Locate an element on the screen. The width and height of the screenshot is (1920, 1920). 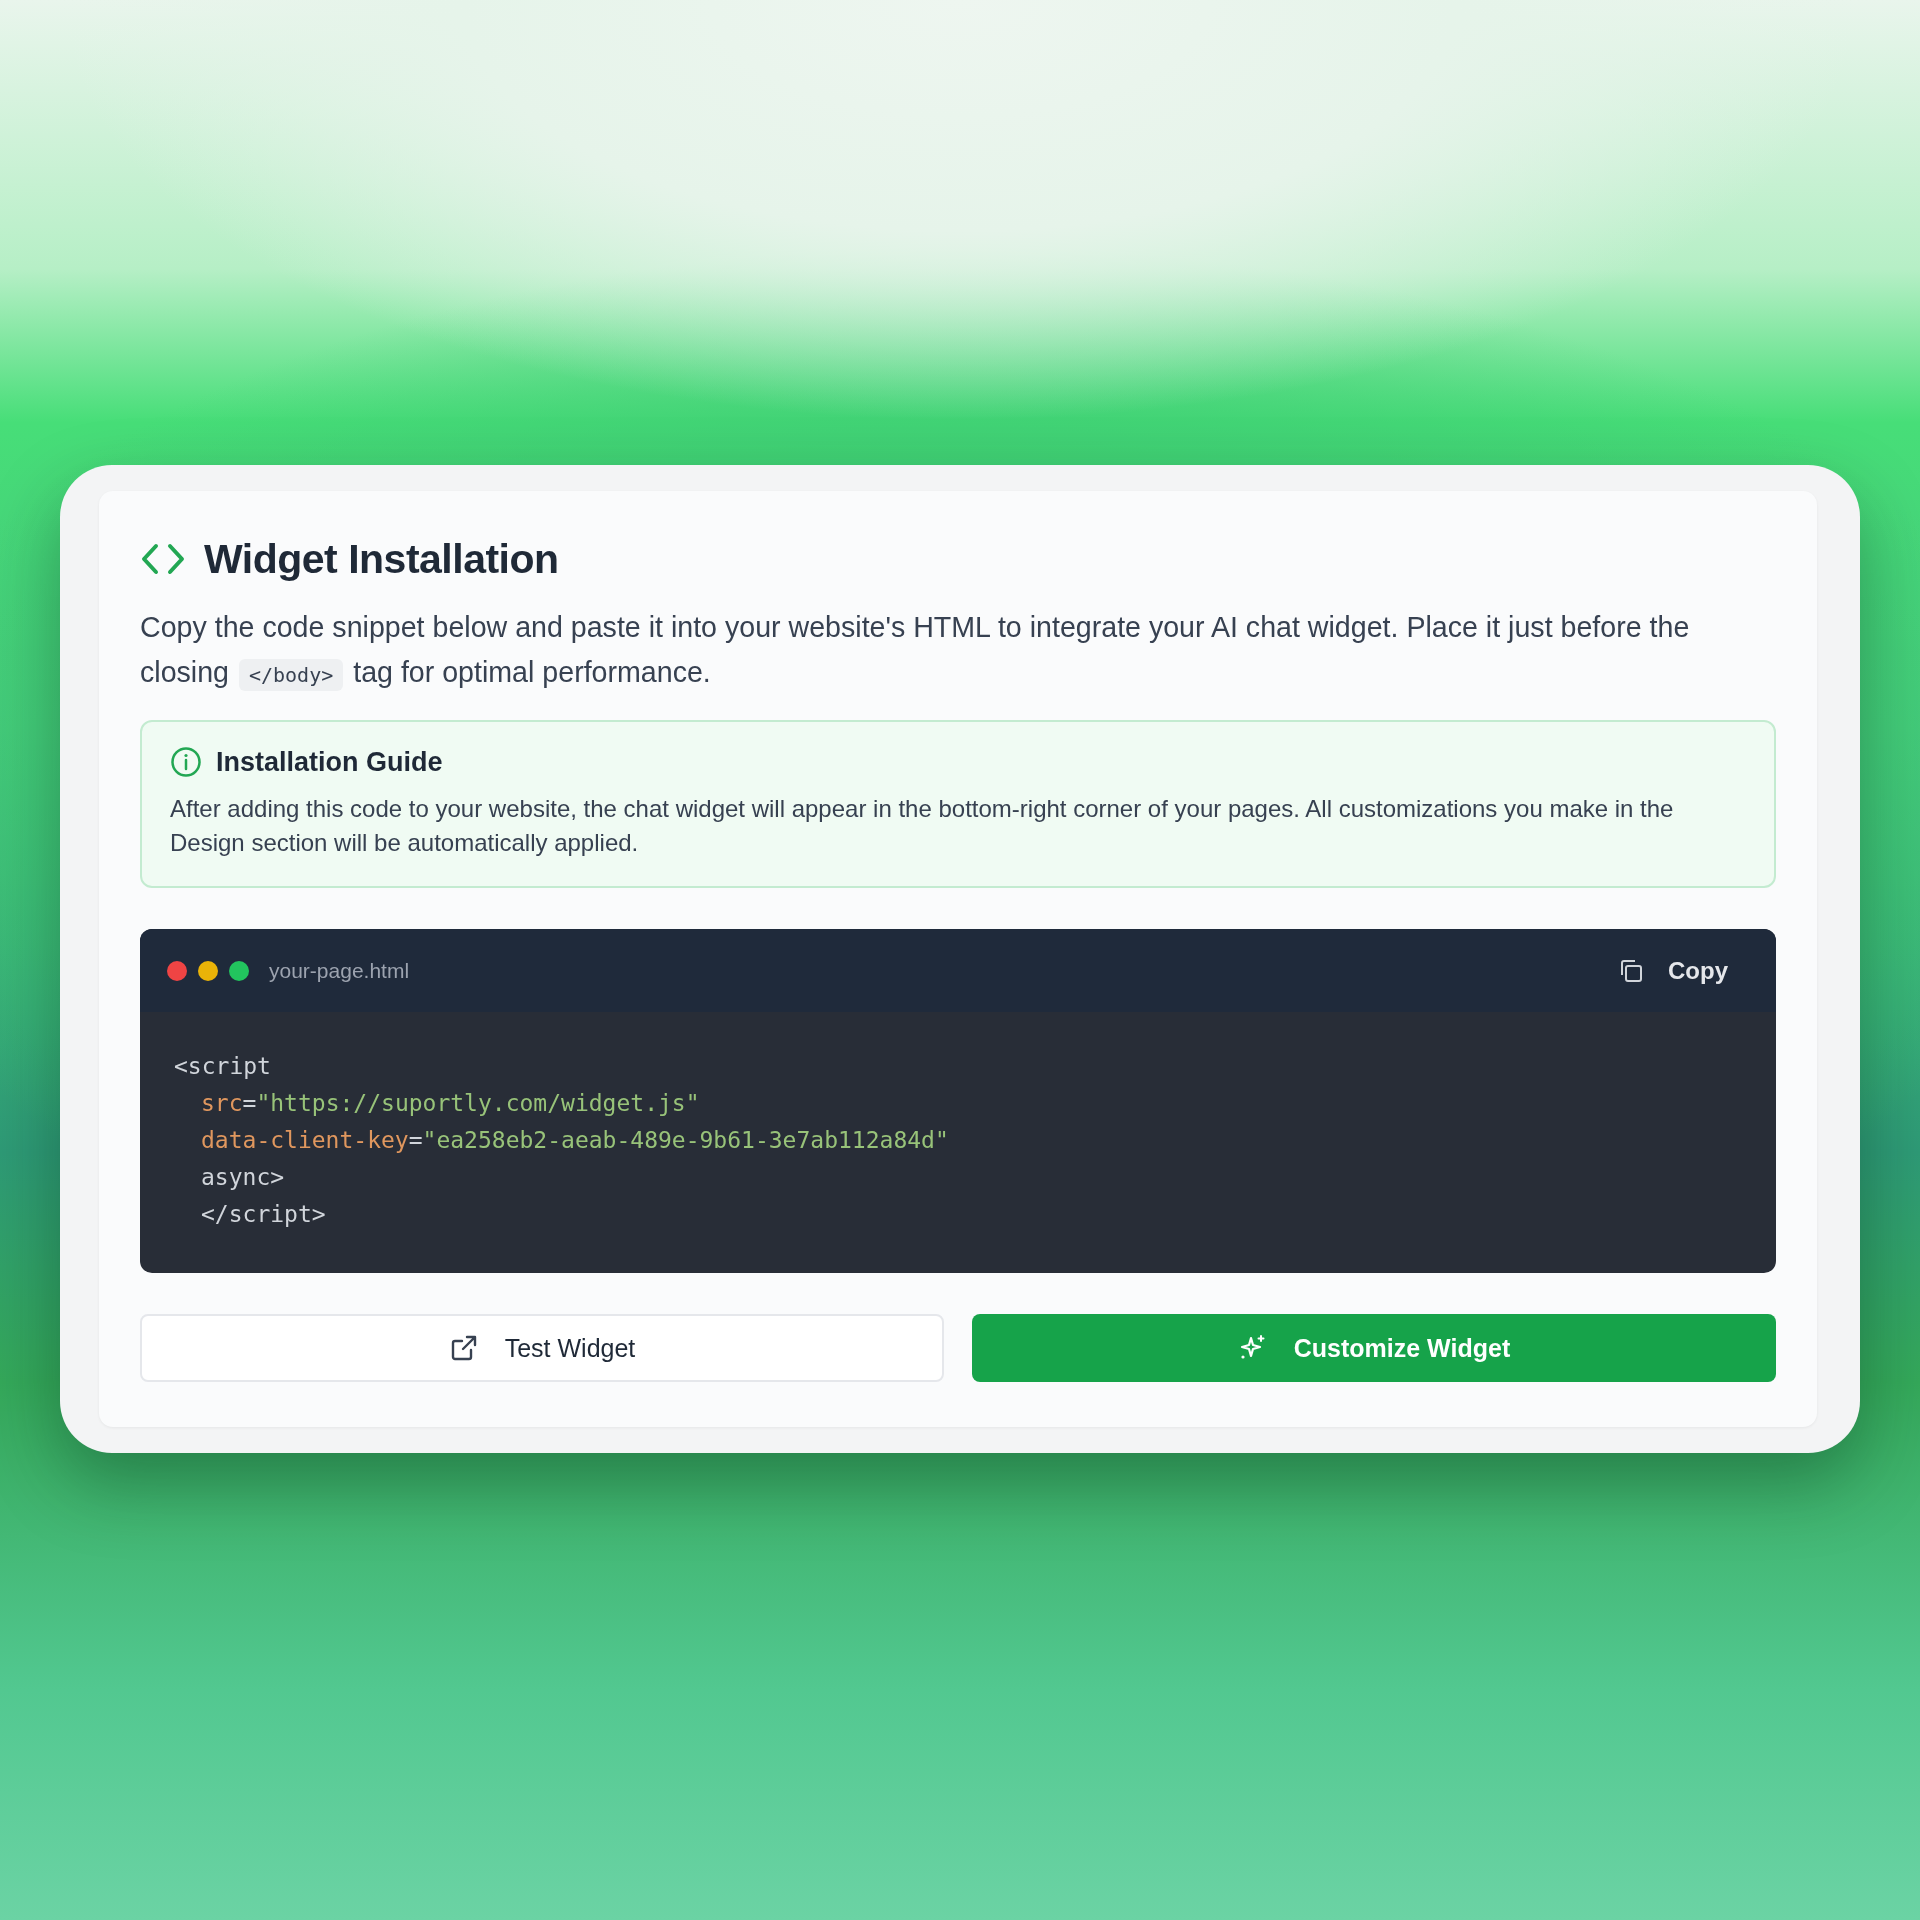
code-line: </script> is located at coordinates (263, 1214).